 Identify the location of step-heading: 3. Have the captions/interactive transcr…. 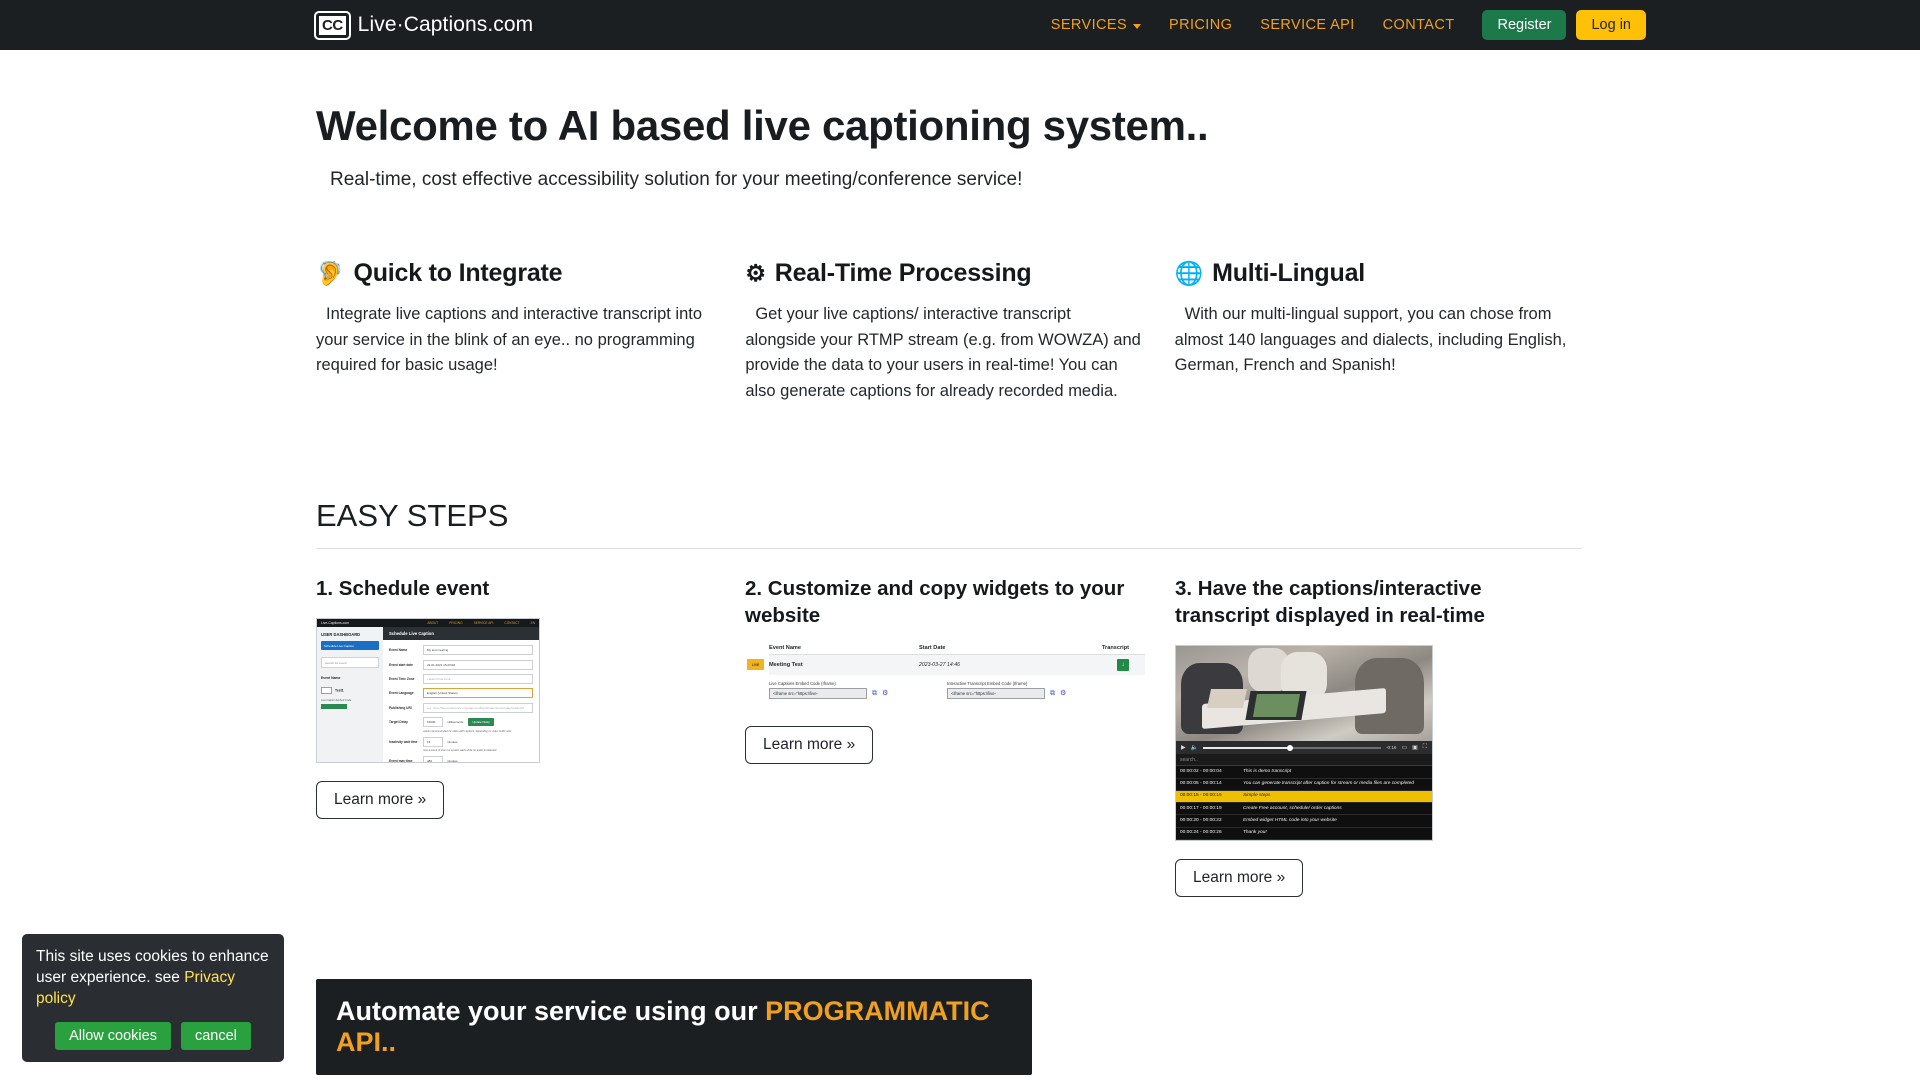
(1330, 602).